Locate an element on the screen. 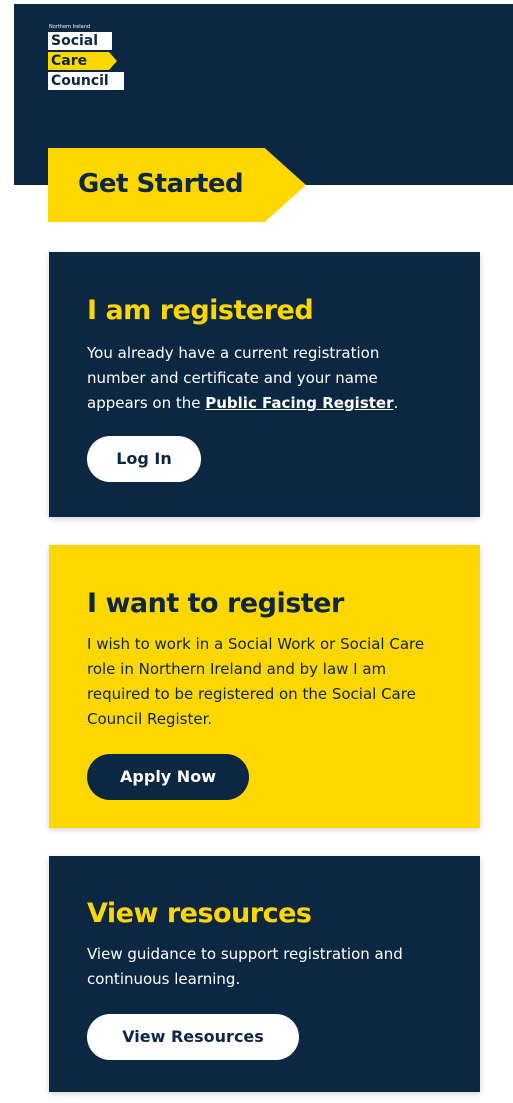  resources-card-title: View resources is located at coordinates (199, 913).